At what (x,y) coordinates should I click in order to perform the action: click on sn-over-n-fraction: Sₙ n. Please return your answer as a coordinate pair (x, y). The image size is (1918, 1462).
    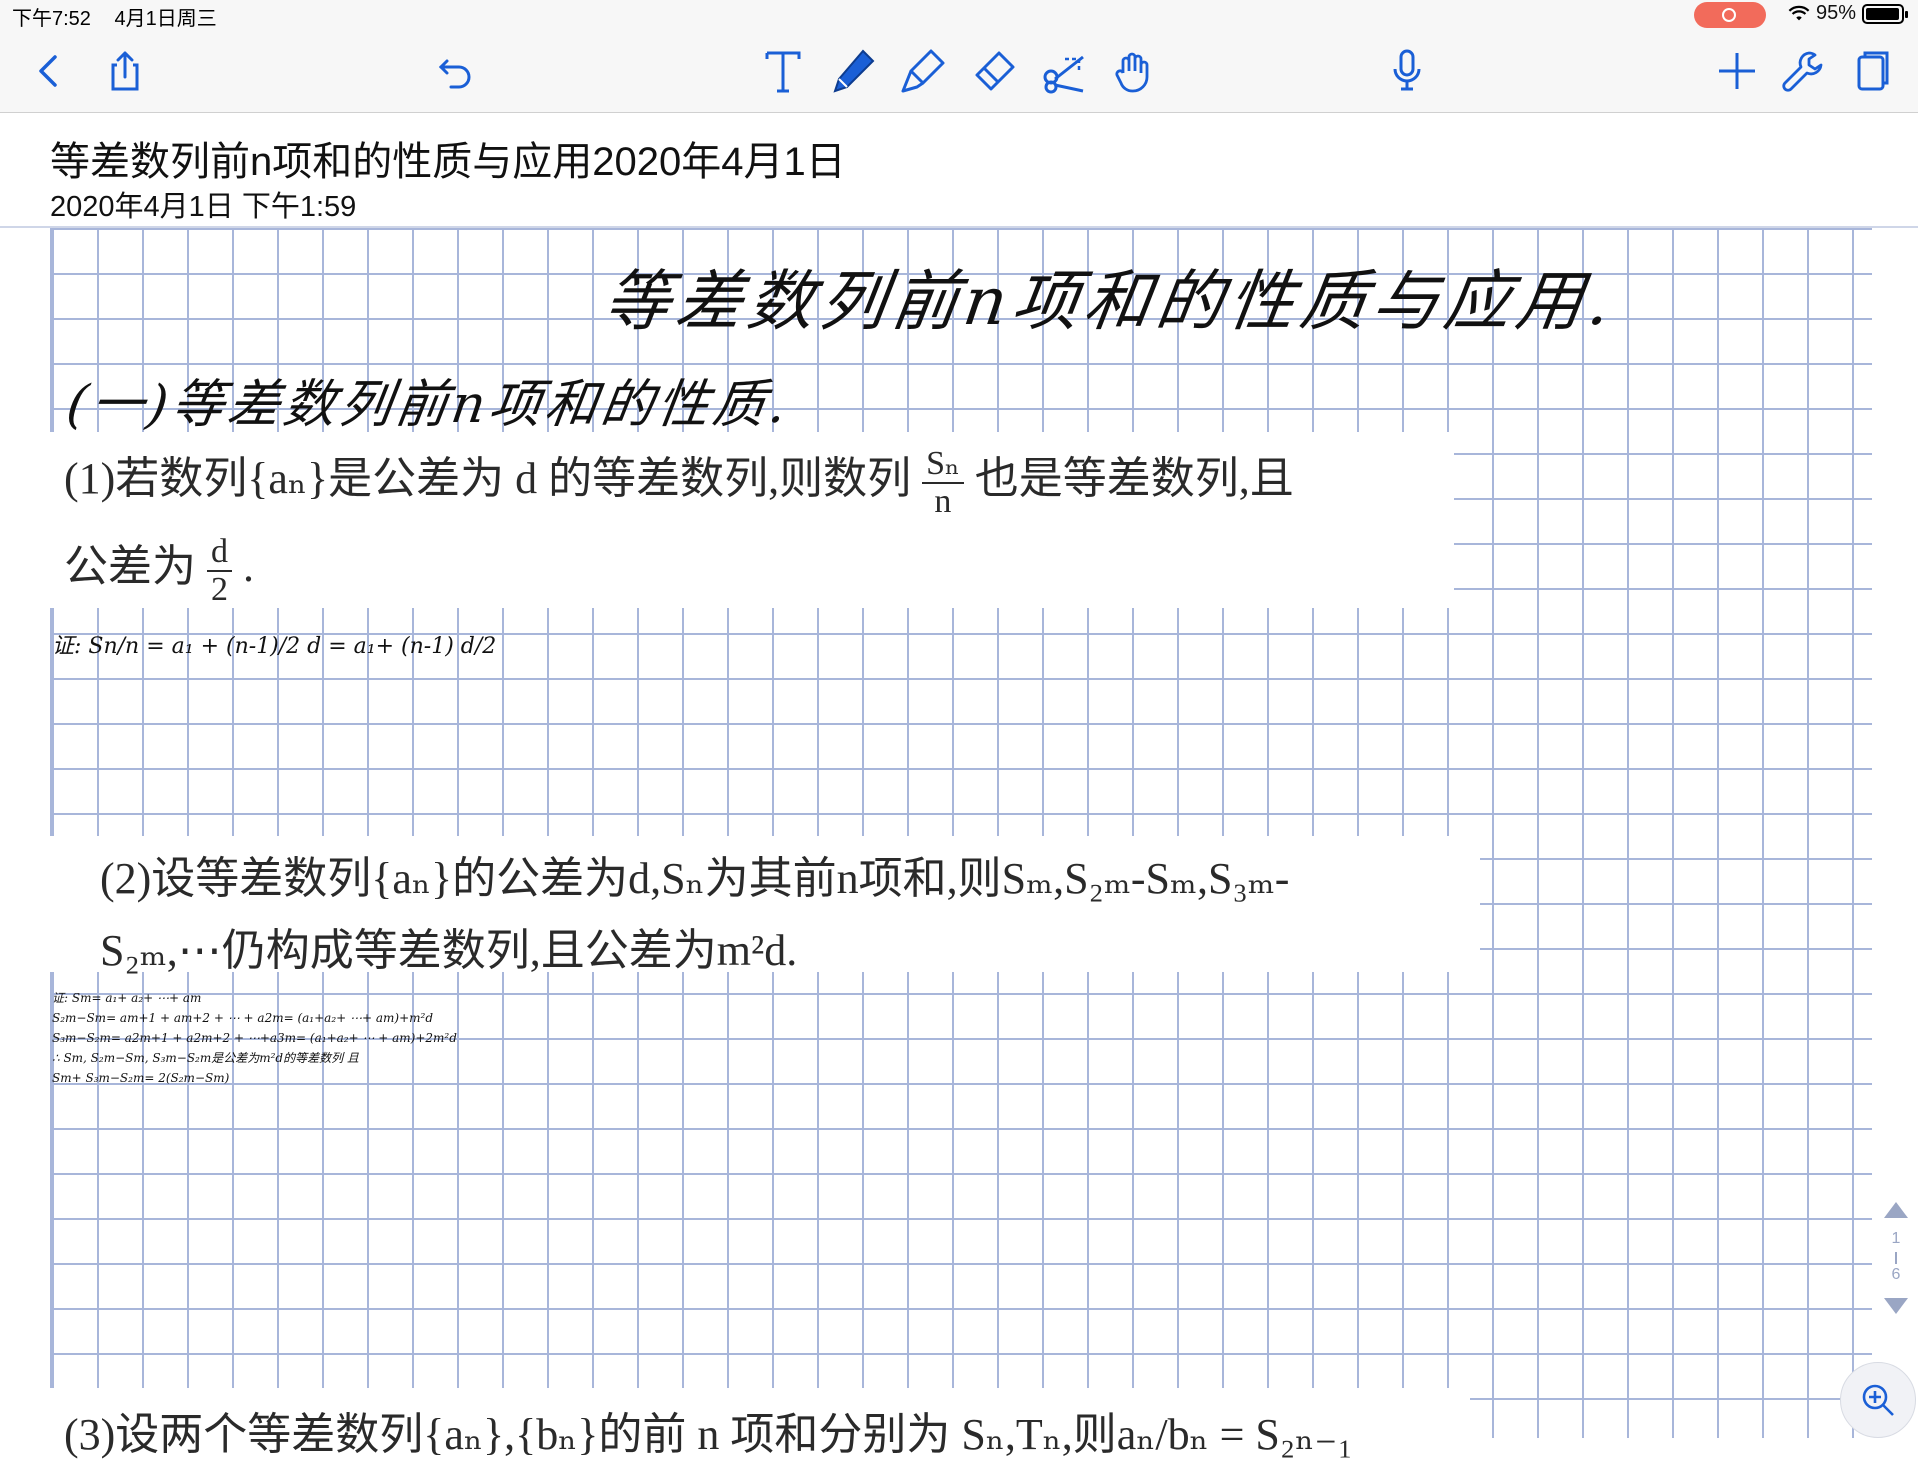
    Looking at the image, I should click on (943, 482).